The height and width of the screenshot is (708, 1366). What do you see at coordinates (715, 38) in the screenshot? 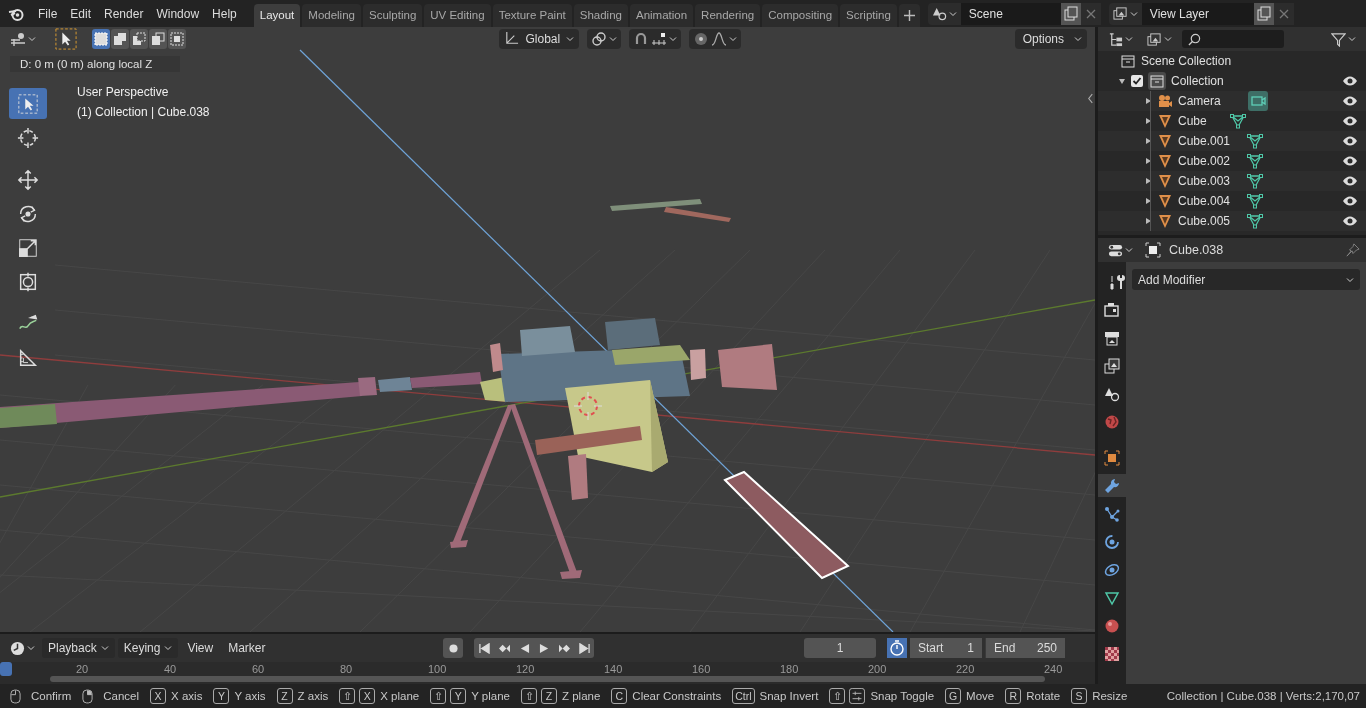
I see `proportional-editing-dropdown` at bounding box center [715, 38].